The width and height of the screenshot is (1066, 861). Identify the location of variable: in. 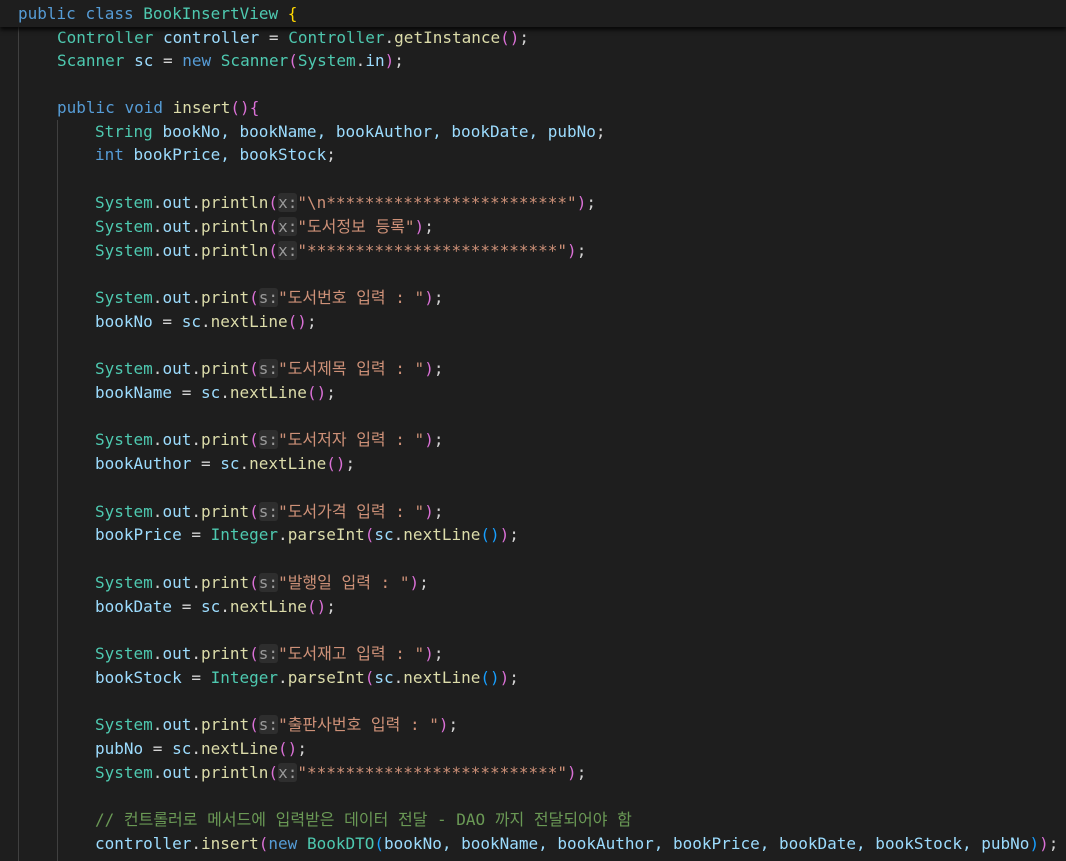
(375, 60).